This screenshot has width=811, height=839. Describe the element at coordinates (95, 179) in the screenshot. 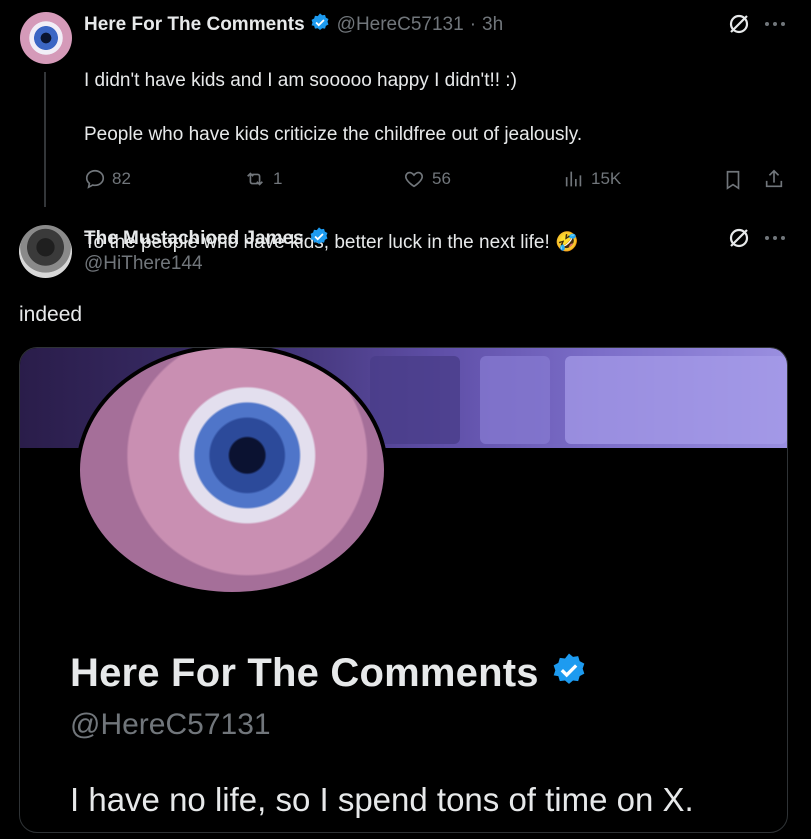

I see `reply-icon` at that location.